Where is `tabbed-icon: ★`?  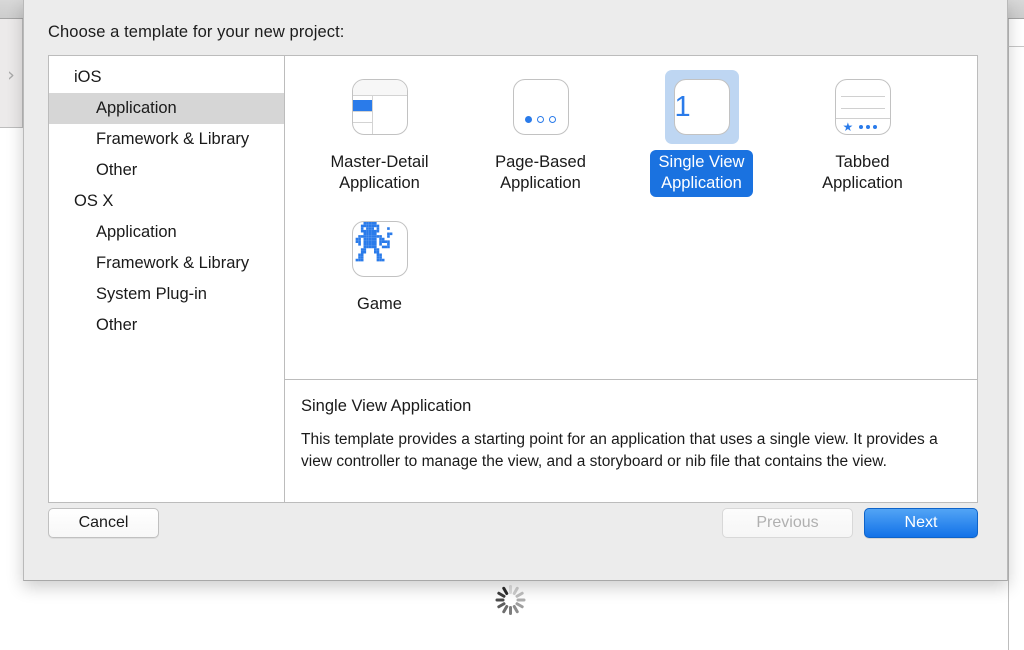 tabbed-icon: ★ is located at coordinates (862, 107).